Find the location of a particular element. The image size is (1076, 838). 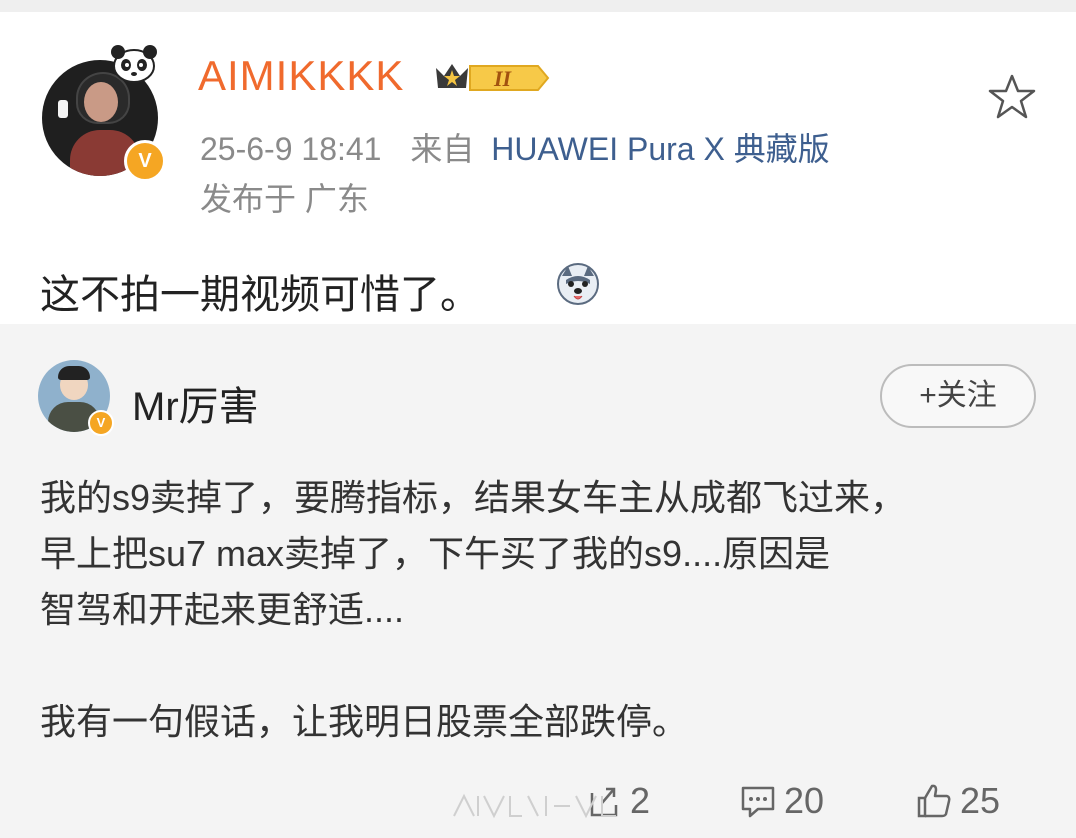

quoted-paragraph-line: 我的s9卖掉了，要腾指标，结果女车主从成都飞过来， is located at coordinates (473, 497).